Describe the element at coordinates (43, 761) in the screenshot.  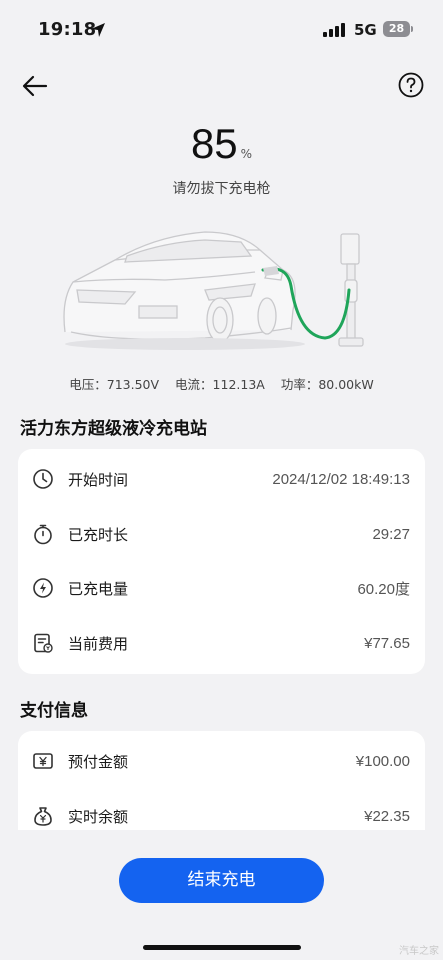
I see `yen-note-icon` at that location.